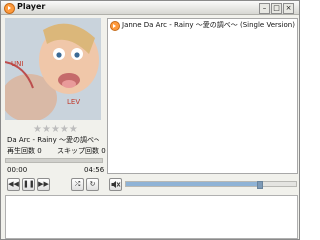 The height and width of the screenshot is (240, 320). I want to click on volume-slider, so click(211, 185).